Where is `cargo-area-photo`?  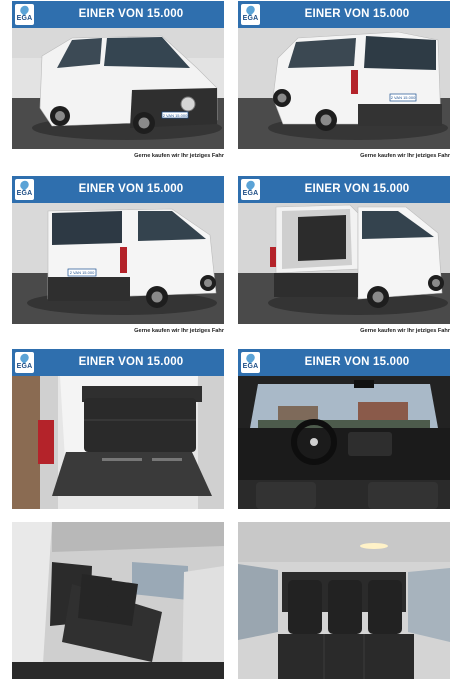 cargo-area-photo is located at coordinates (118, 442).